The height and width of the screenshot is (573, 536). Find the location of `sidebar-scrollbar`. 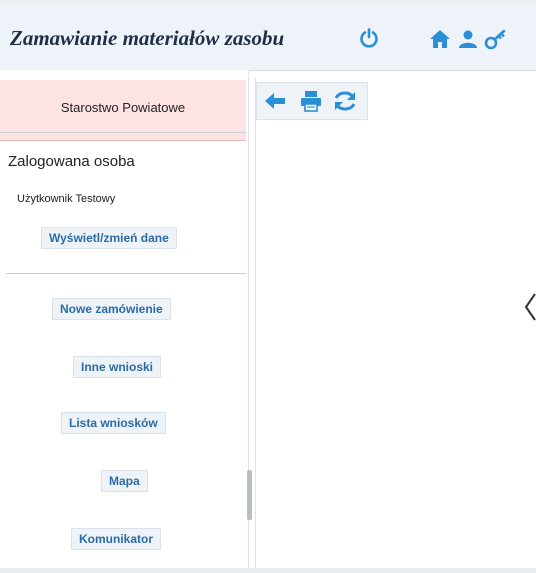

sidebar-scrollbar is located at coordinates (249, 495).